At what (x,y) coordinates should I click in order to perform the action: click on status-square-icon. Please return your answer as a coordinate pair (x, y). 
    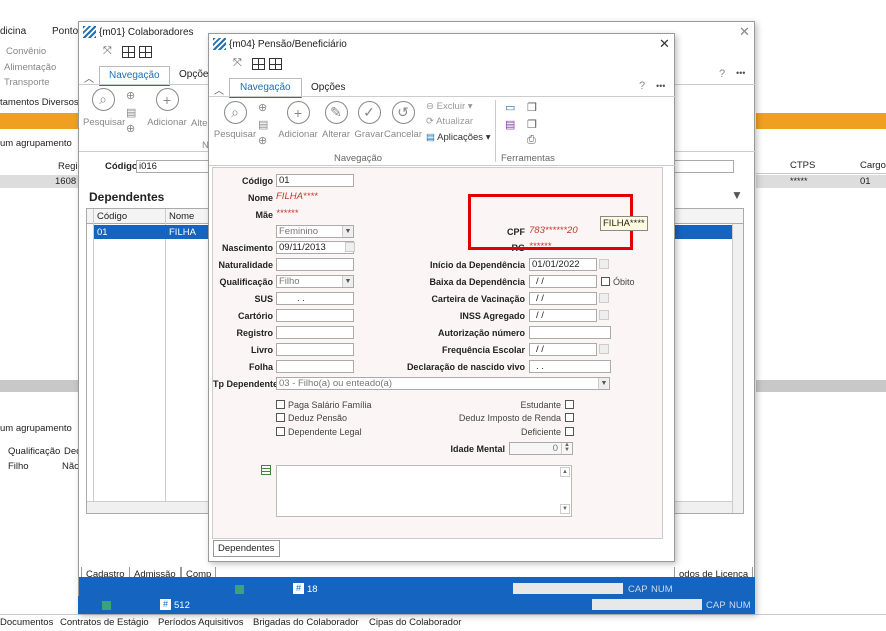
    Looking at the image, I should click on (239, 589).